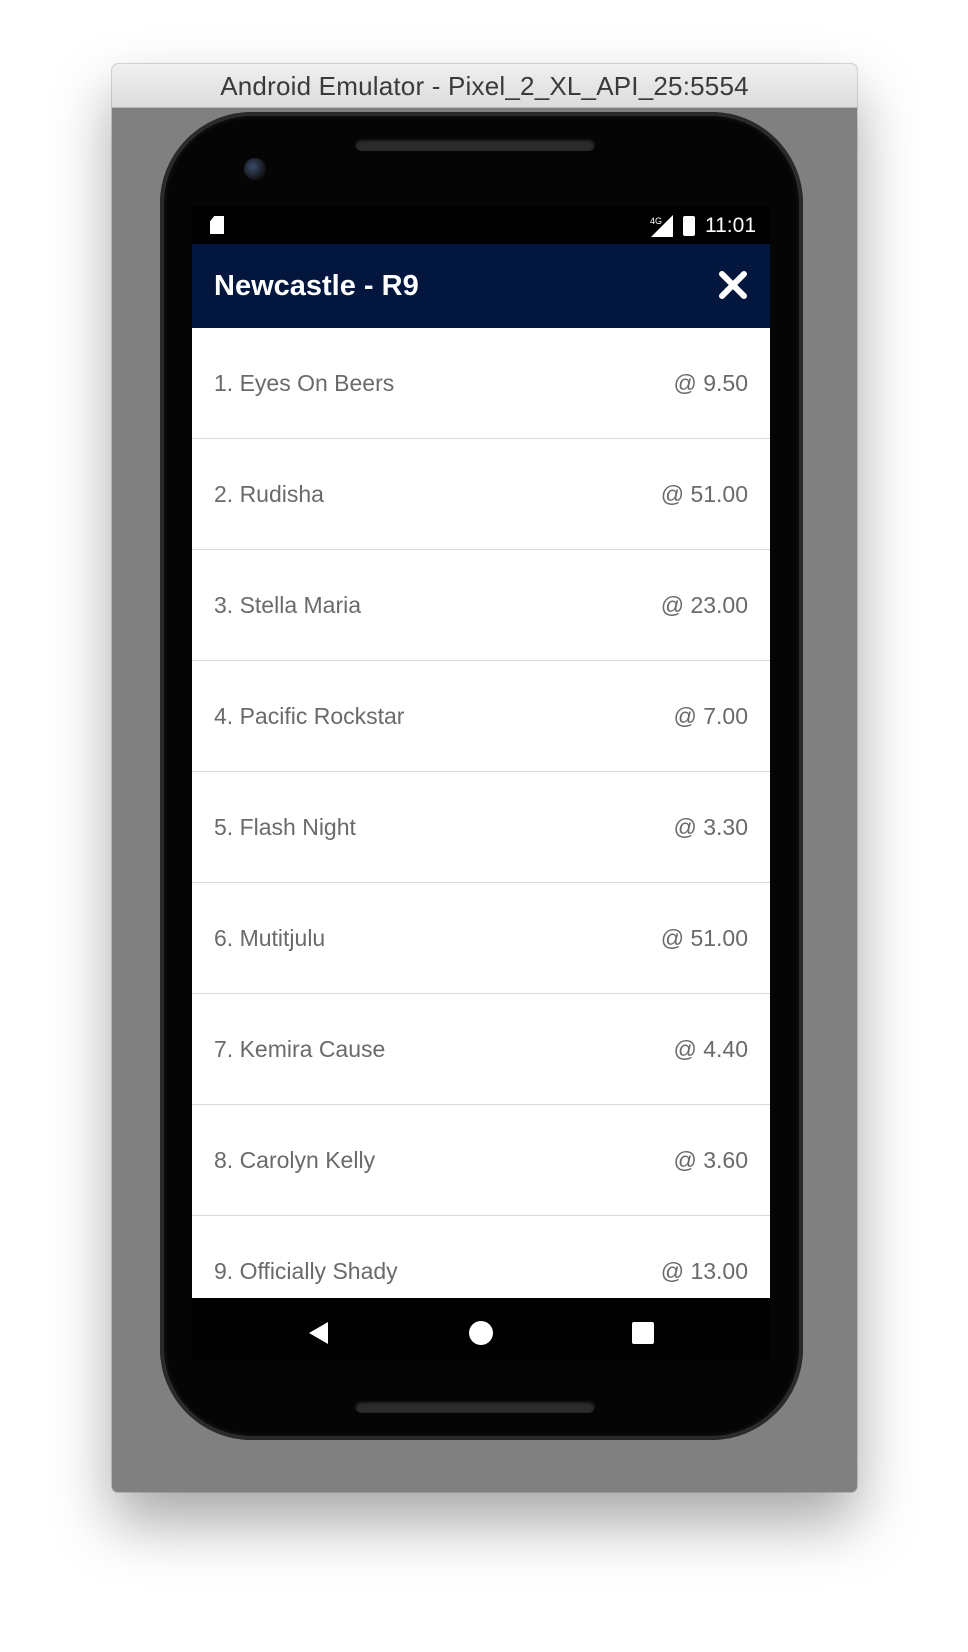 The height and width of the screenshot is (1652, 968). Describe the element at coordinates (285, 827) in the screenshot. I see `runner-name: 5. Flash Night` at that location.